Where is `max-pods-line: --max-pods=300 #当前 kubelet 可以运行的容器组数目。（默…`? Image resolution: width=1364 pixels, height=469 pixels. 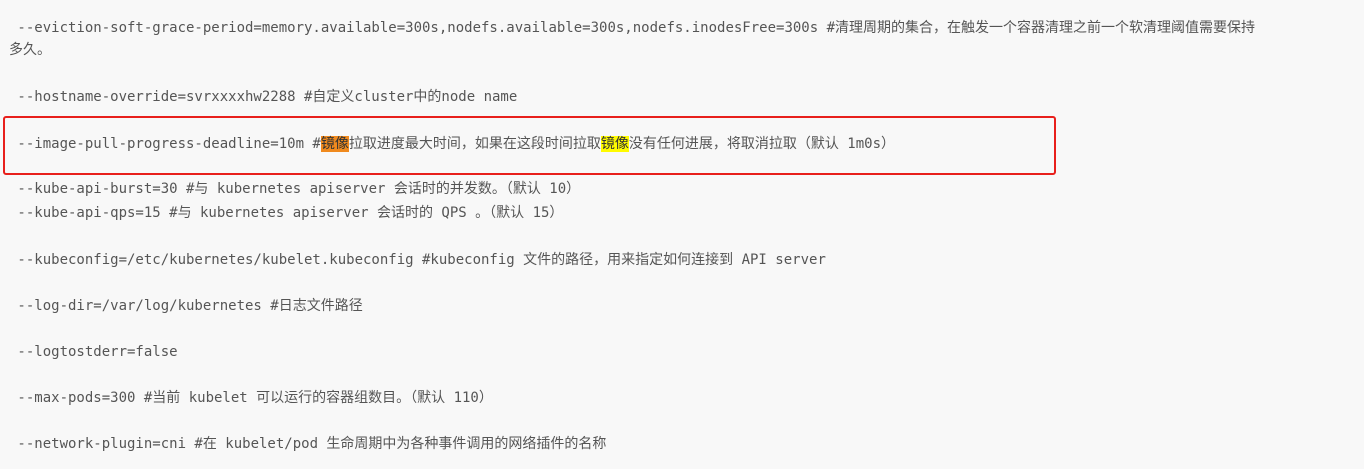 max-pods-line: --max-pods=300 #当前 kubelet 可以运行的容器组数目。（默… is located at coordinates (251, 398).